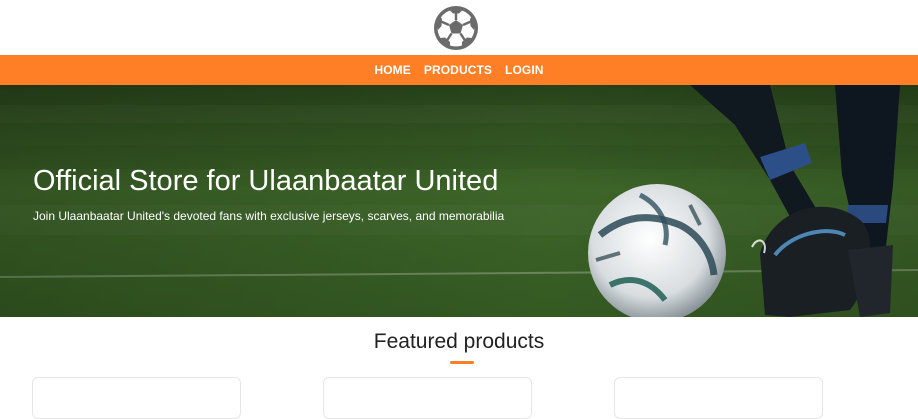 The height and width of the screenshot is (419, 918). I want to click on nav-products: PRODUCTS, so click(458, 70).